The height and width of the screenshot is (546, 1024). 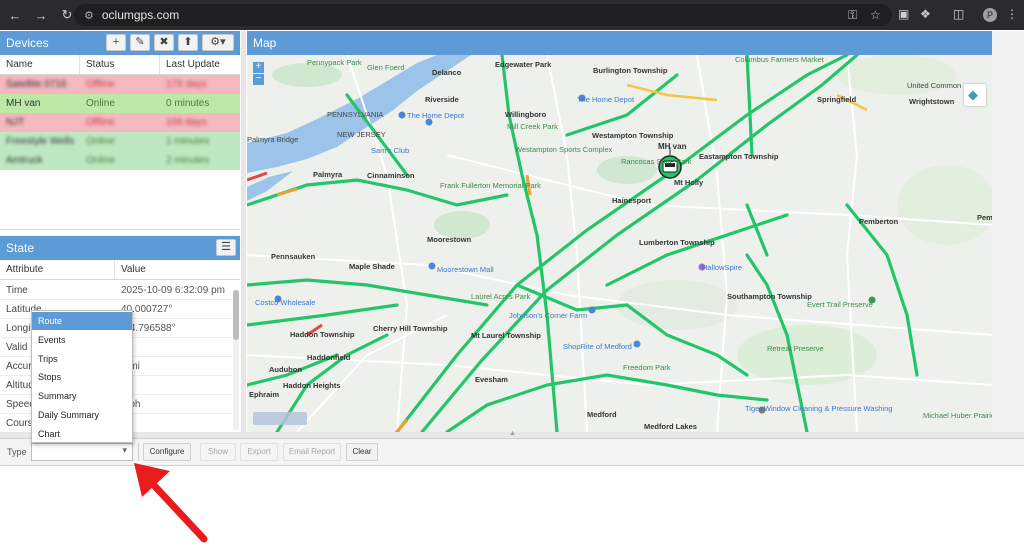 I want to click on map-place-label: Wrightstown, so click(x=932, y=101).